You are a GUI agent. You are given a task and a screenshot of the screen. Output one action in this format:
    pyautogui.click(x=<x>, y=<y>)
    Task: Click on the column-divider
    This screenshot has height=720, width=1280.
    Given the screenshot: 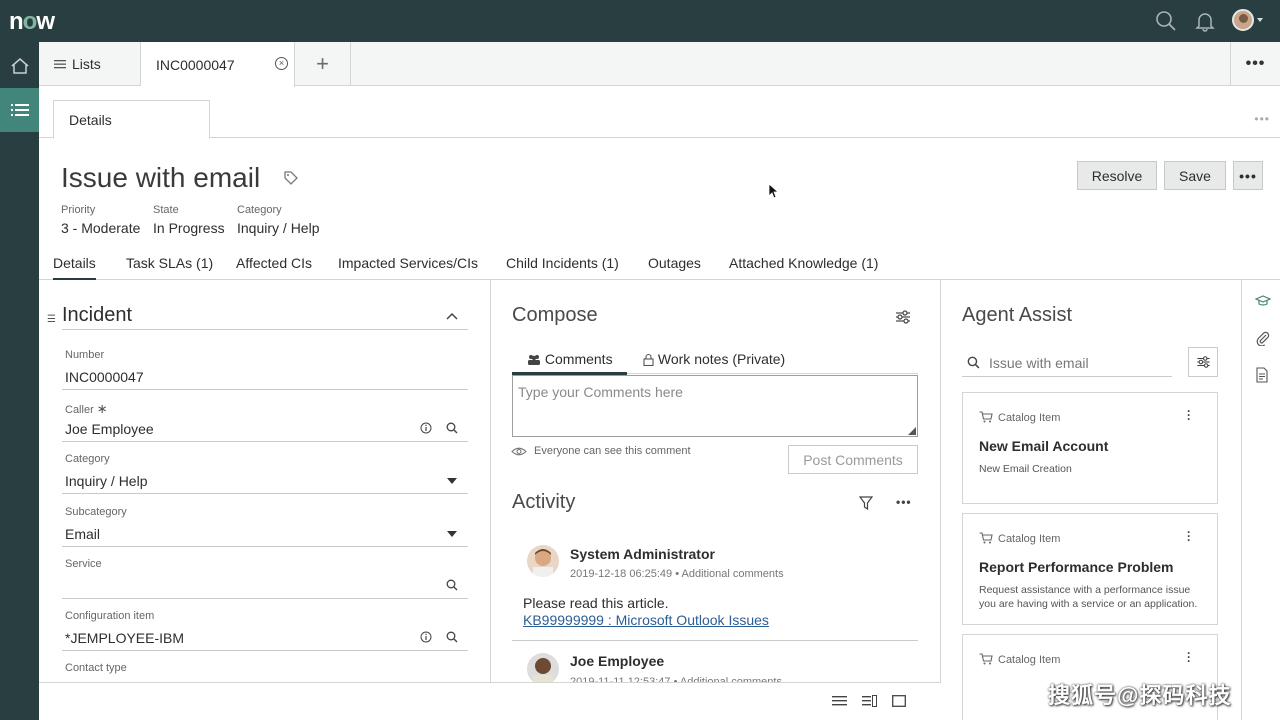 What is the action you would take?
    pyautogui.click(x=940, y=500)
    